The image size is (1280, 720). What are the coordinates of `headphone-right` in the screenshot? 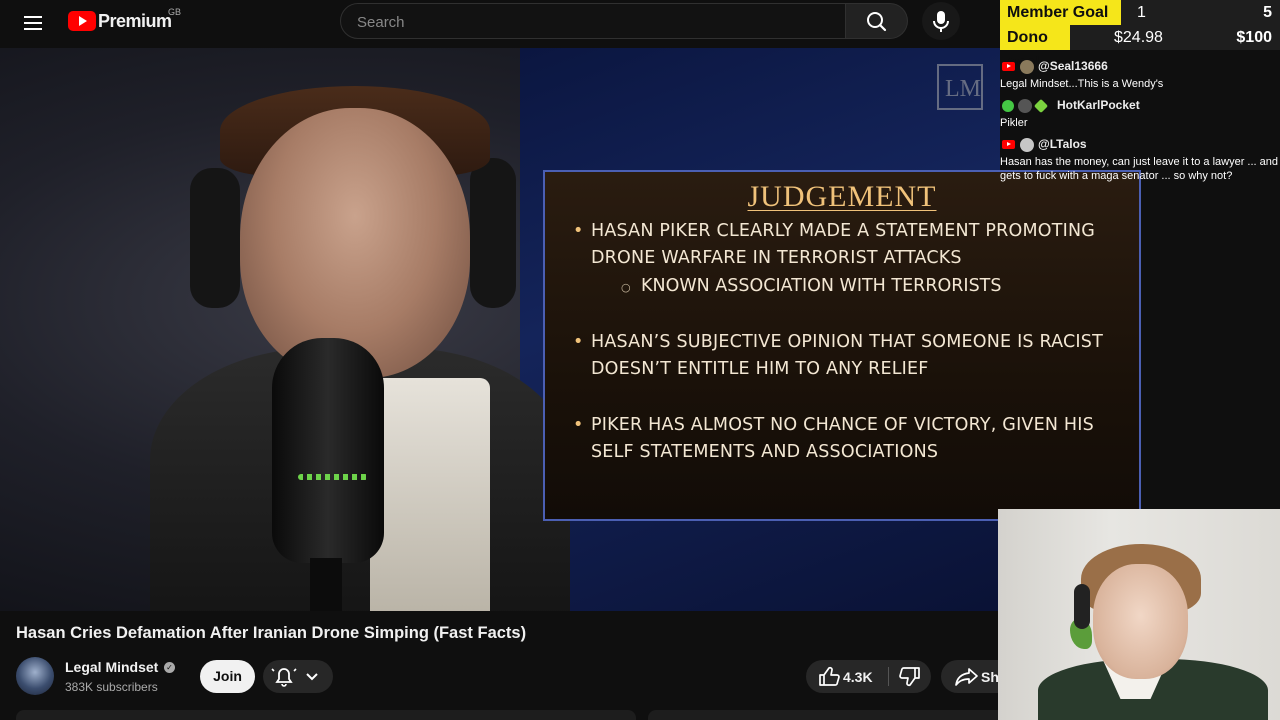 It's located at (493, 233).